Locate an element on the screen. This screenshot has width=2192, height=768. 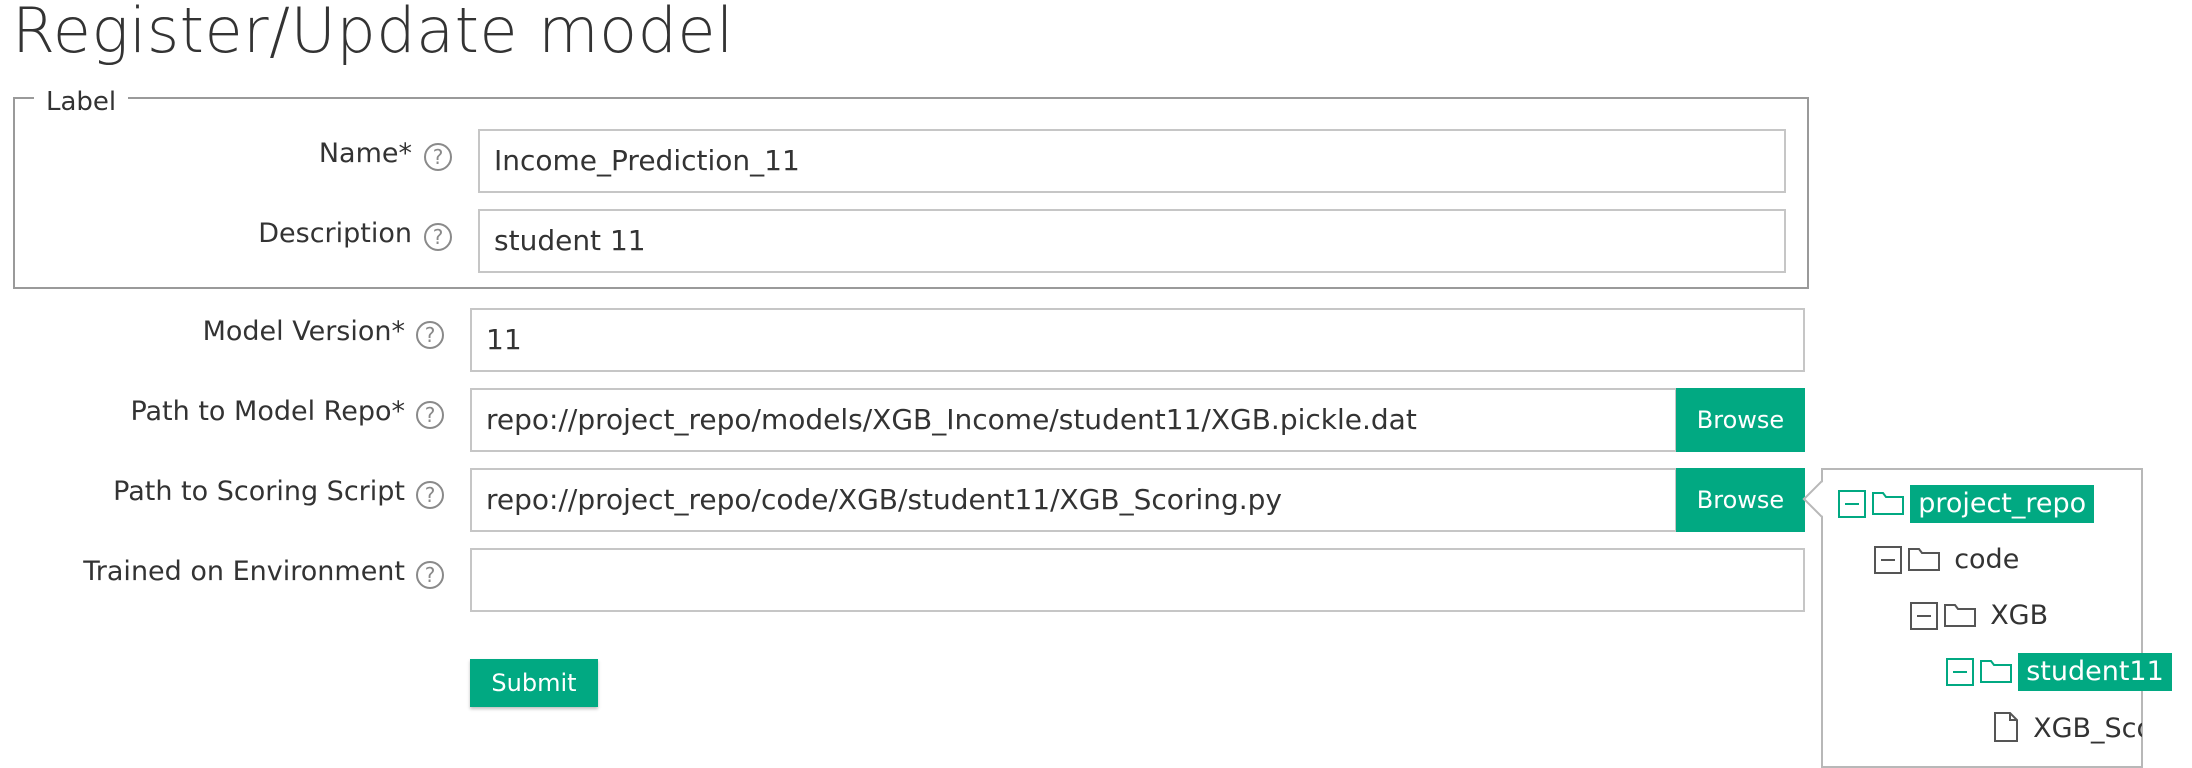
description-label: Description is located at coordinates (335, 233).